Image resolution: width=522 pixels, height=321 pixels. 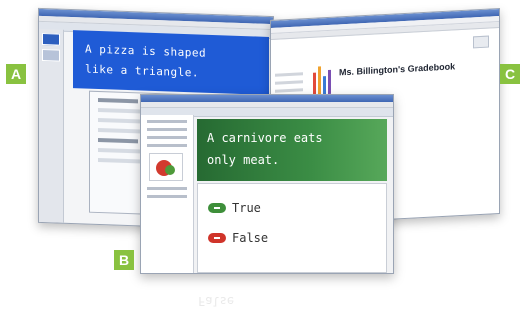 I want to click on label-c: C, so click(x=510, y=74).